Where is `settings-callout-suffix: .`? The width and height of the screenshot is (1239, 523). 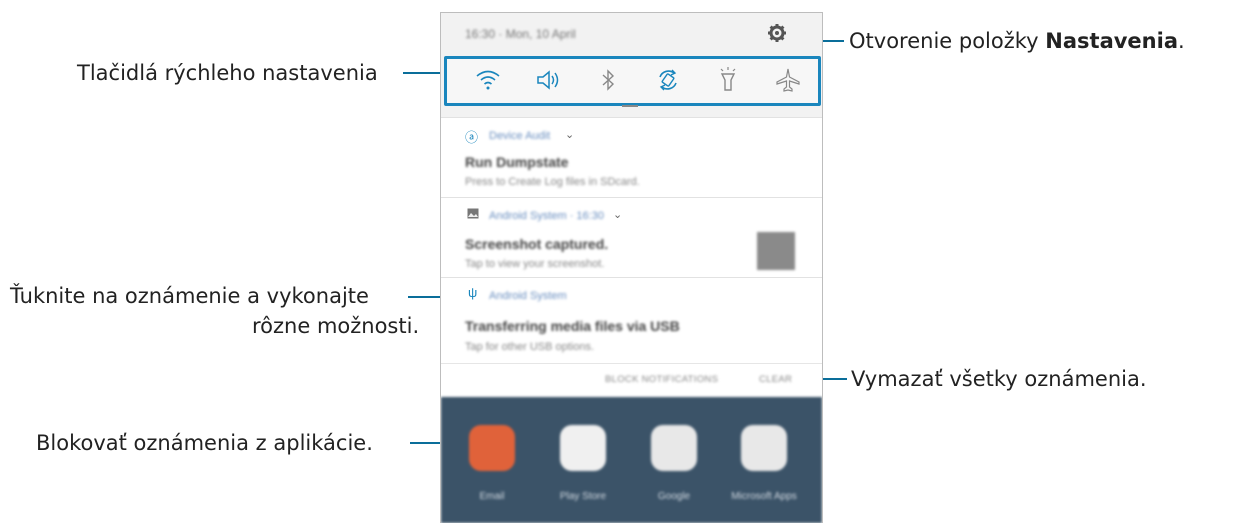
settings-callout-suffix: . is located at coordinates (1181, 41).